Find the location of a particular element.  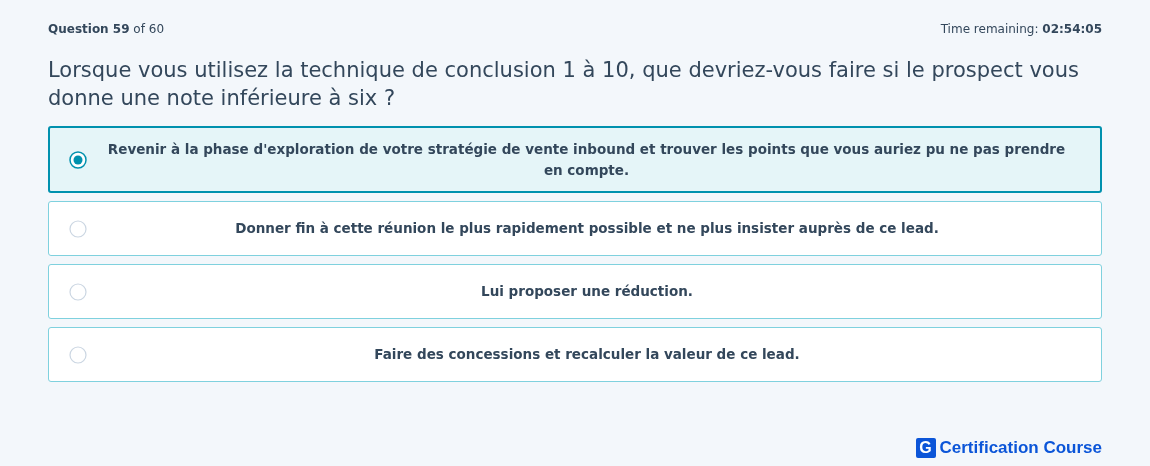

question-counter: Question 59 of 60 is located at coordinates (106, 29).